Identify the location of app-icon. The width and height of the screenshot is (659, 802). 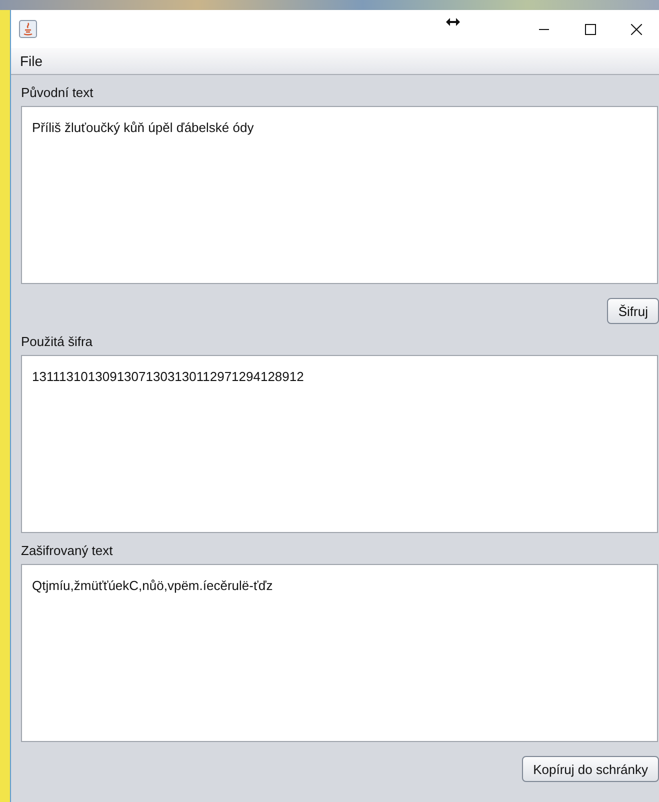
(28, 29).